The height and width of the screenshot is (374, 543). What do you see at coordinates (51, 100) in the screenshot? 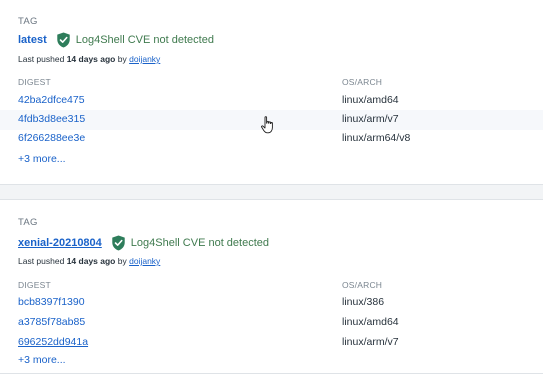
I see `digest-link: 42ba2dfce475` at bounding box center [51, 100].